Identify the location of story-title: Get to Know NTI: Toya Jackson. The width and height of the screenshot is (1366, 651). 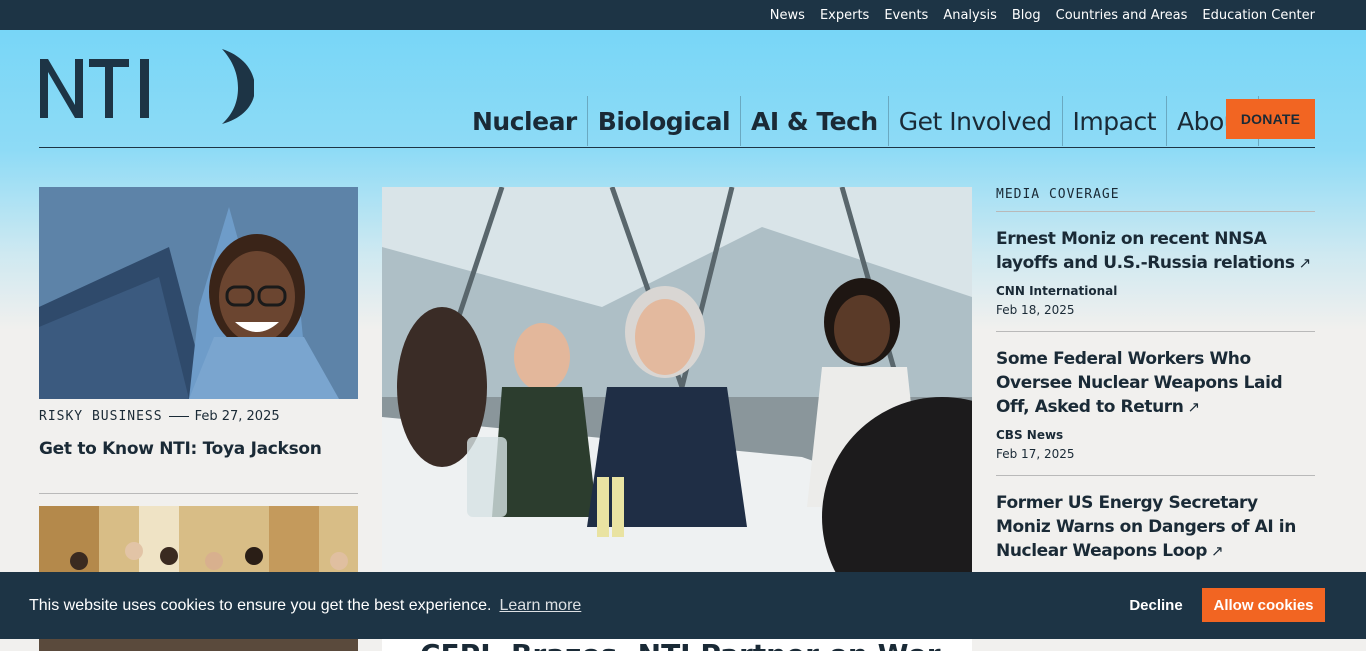
(180, 449).